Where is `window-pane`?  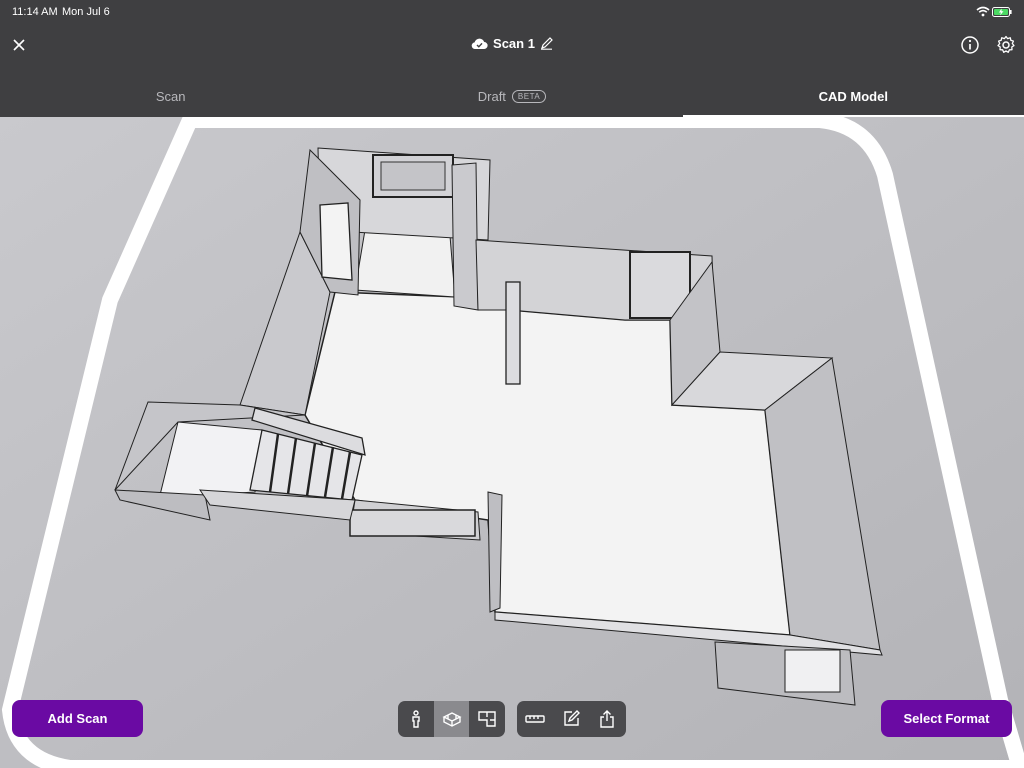
window-pane is located at coordinates (413, 176).